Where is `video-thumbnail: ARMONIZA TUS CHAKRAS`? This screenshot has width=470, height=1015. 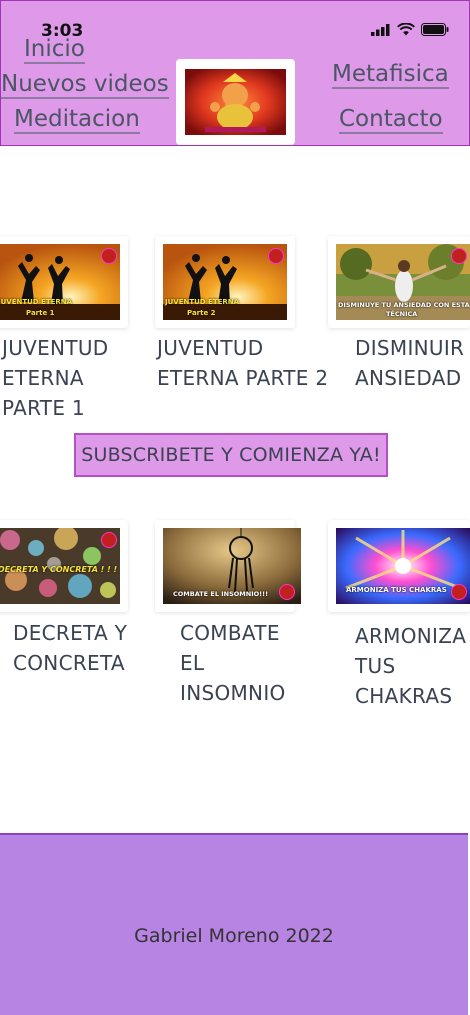 video-thumbnail: ARMONIZA TUS CHAKRAS is located at coordinates (403, 566).